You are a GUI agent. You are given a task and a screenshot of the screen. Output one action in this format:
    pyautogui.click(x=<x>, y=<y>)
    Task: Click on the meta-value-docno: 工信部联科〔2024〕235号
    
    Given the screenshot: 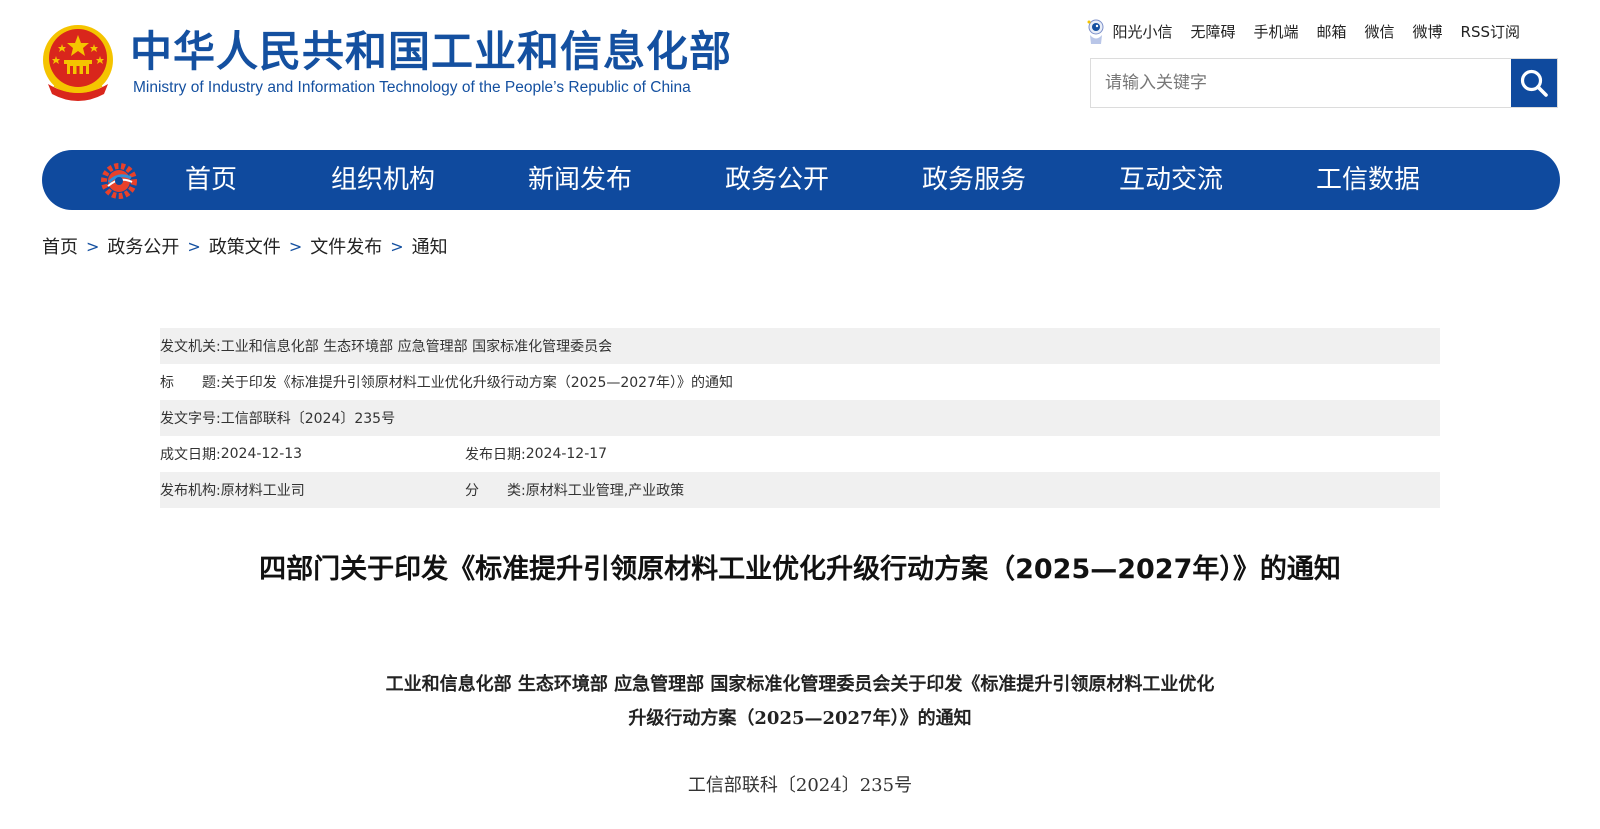 What is the action you would take?
    pyautogui.click(x=308, y=419)
    